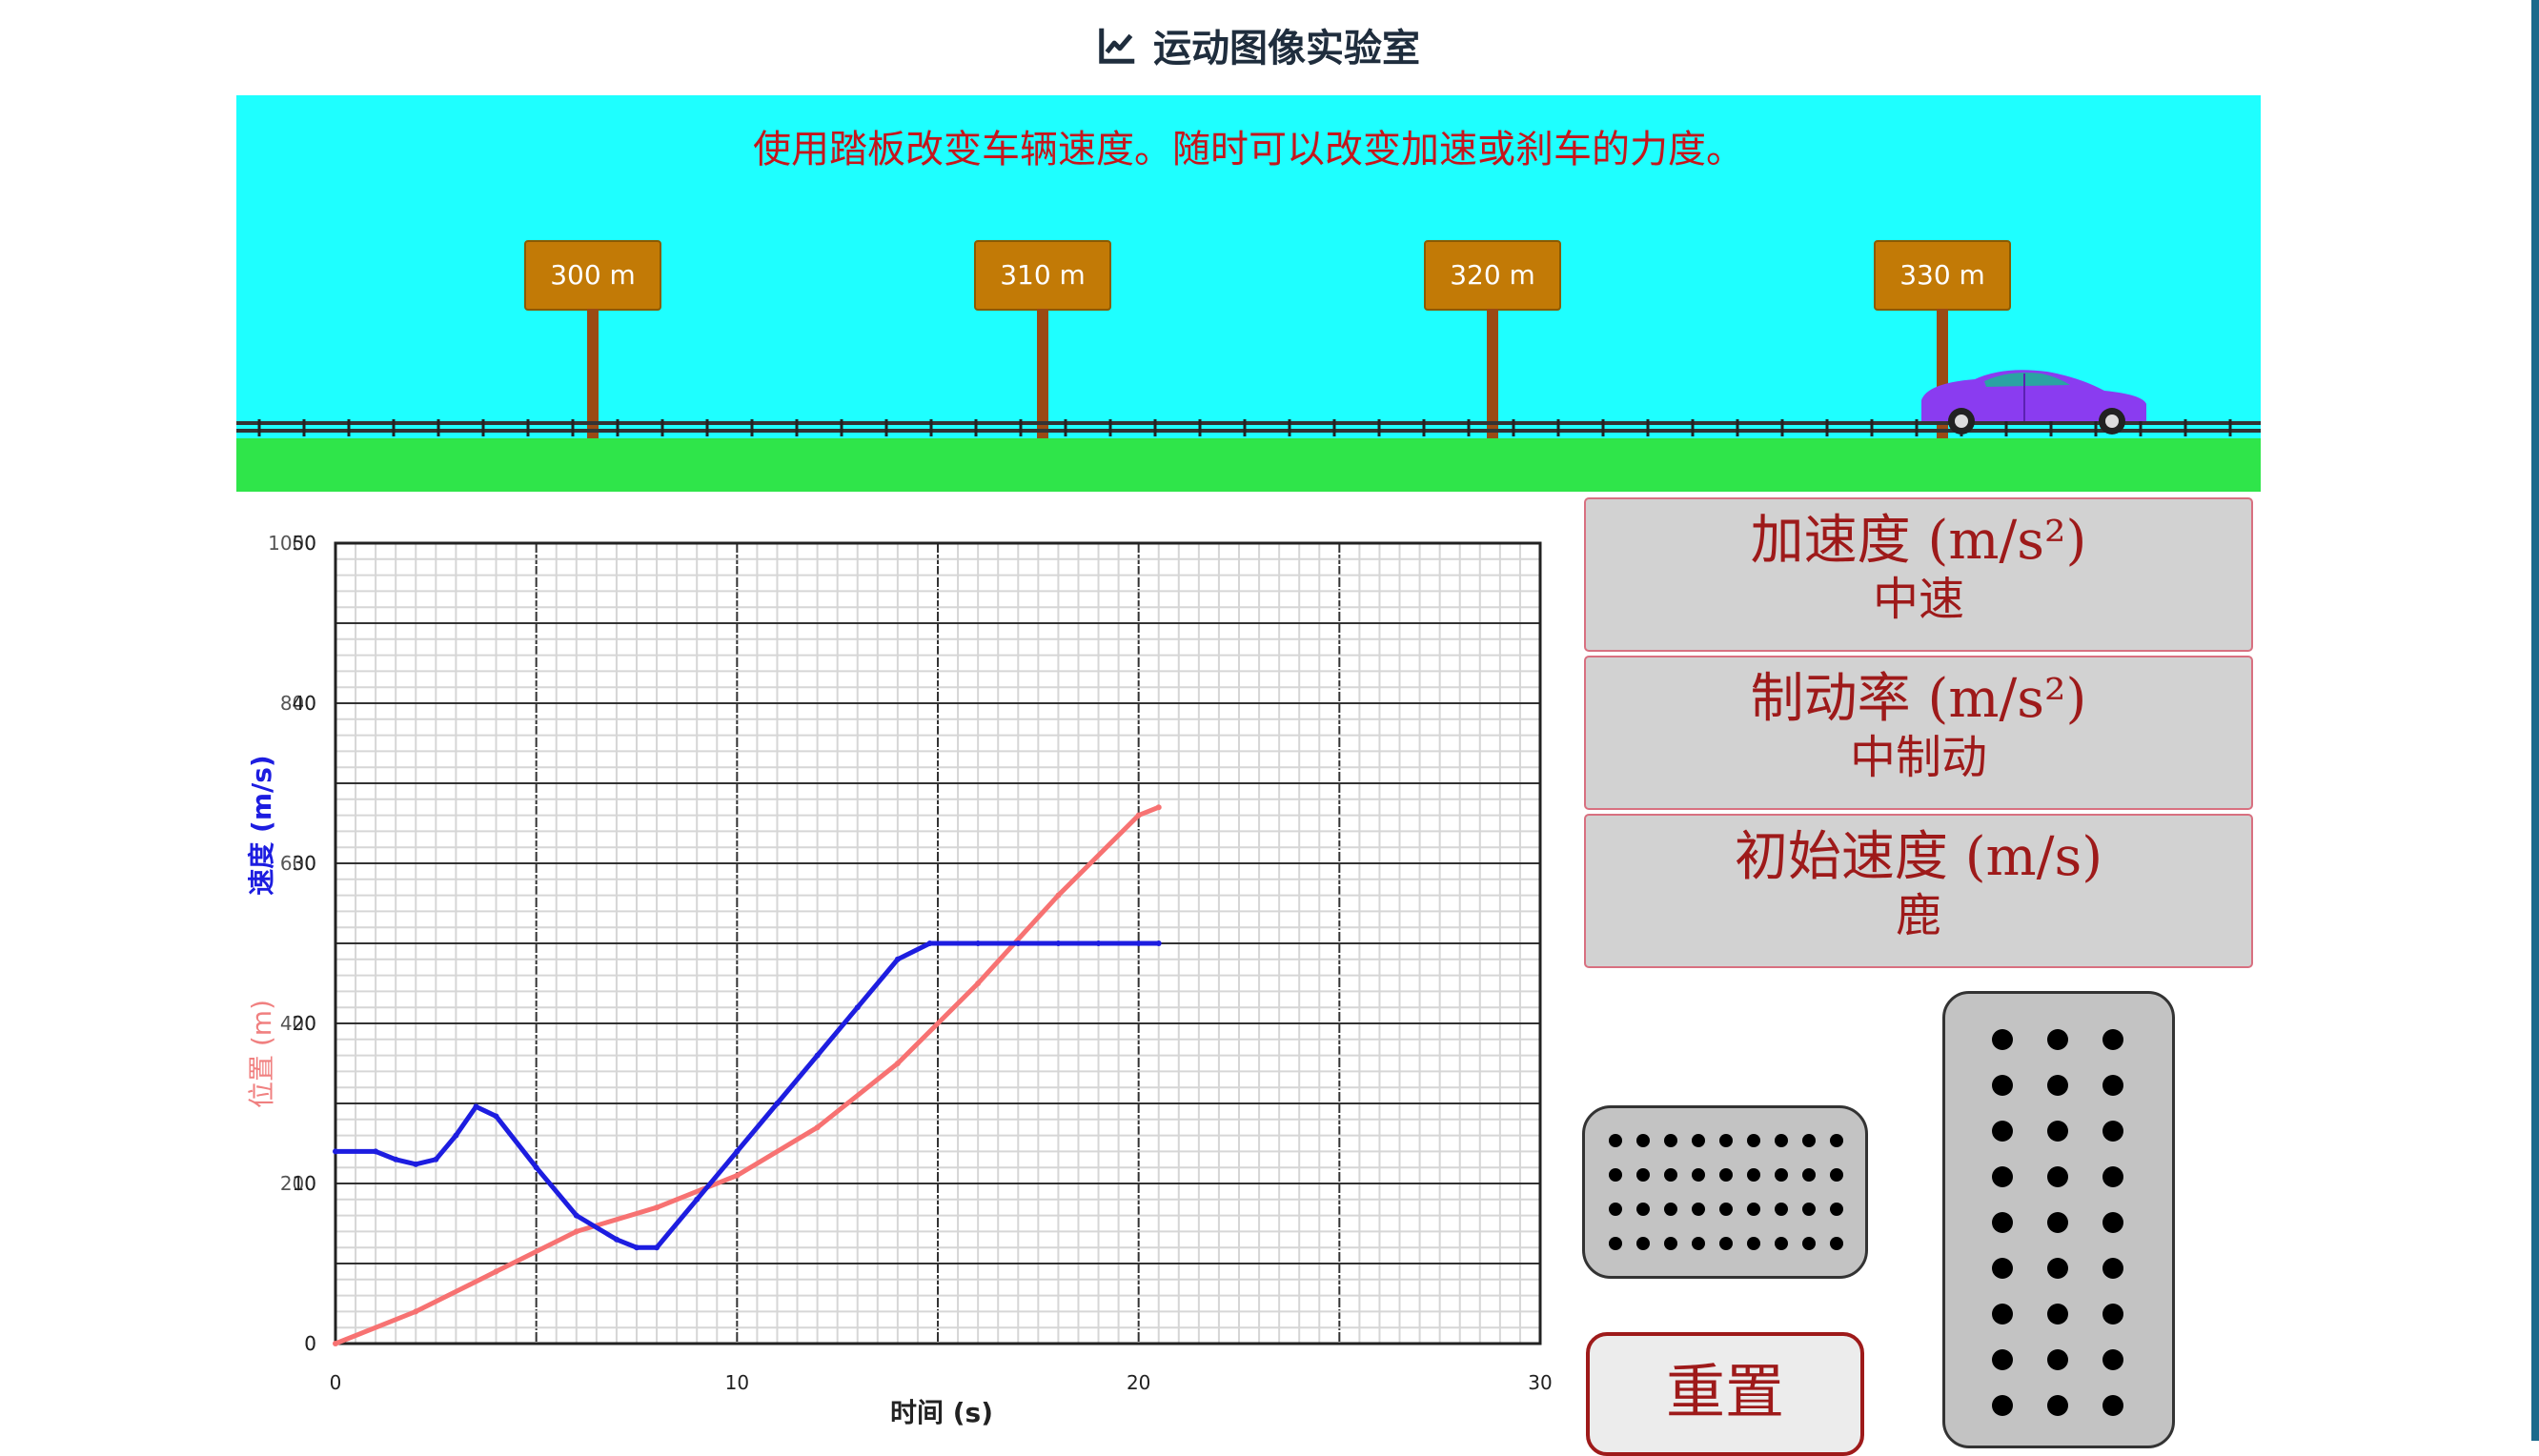 The width and height of the screenshot is (2539, 1456). Describe the element at coordinates (593, 275) in the screenshot. I see `distance-sign: 300 m` at that location.